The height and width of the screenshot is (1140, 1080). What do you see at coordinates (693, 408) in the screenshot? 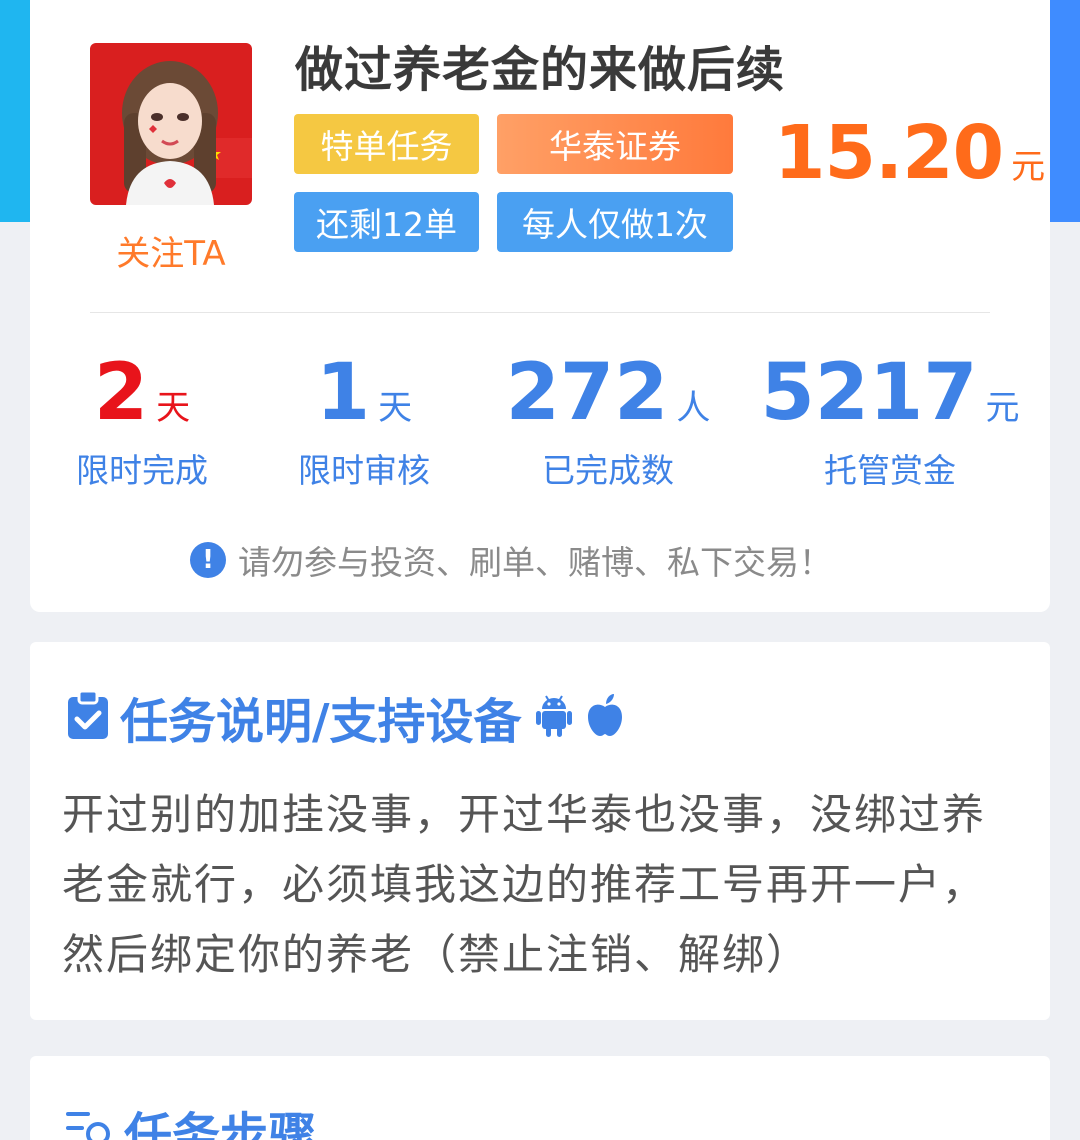
I see `stat-unit: 人` at bounding box center [693, 408].